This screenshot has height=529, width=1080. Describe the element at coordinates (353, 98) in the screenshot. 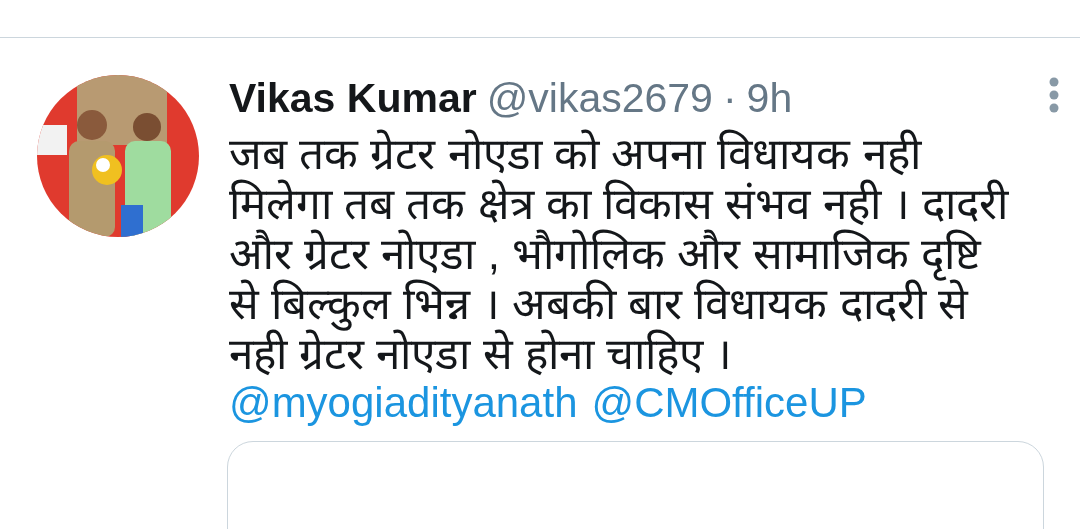

I see `author-name: Vikas Kumar` at that location.